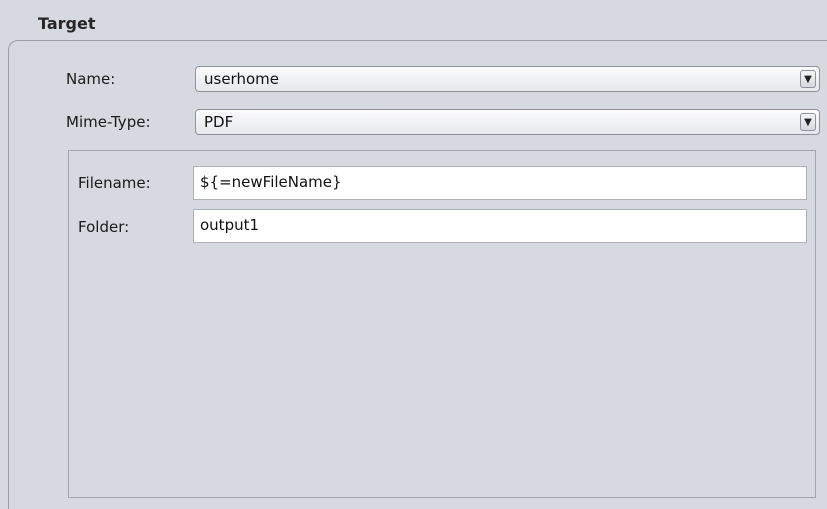 The height and width of the screenshot is (509, 827). Describe the element at coordinates (108, 122) in the screenshot. I see `mime-type-label: Mime-Type:` at that location.